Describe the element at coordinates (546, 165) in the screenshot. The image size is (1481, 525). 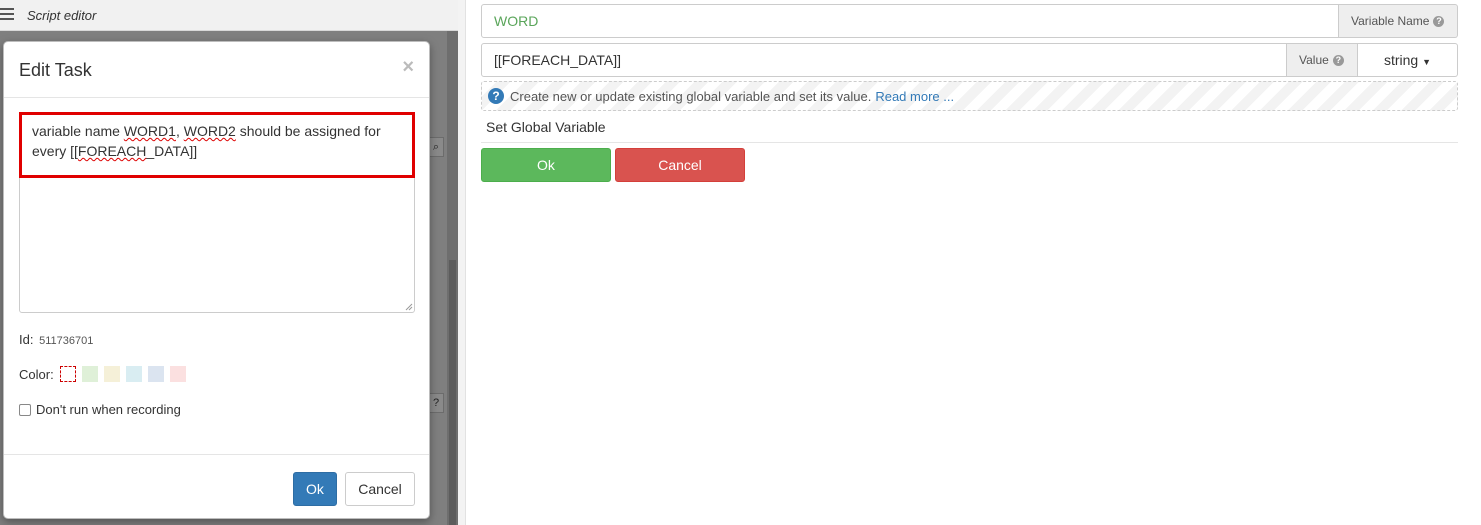
I see `action-ok-button: Ok` at that location.